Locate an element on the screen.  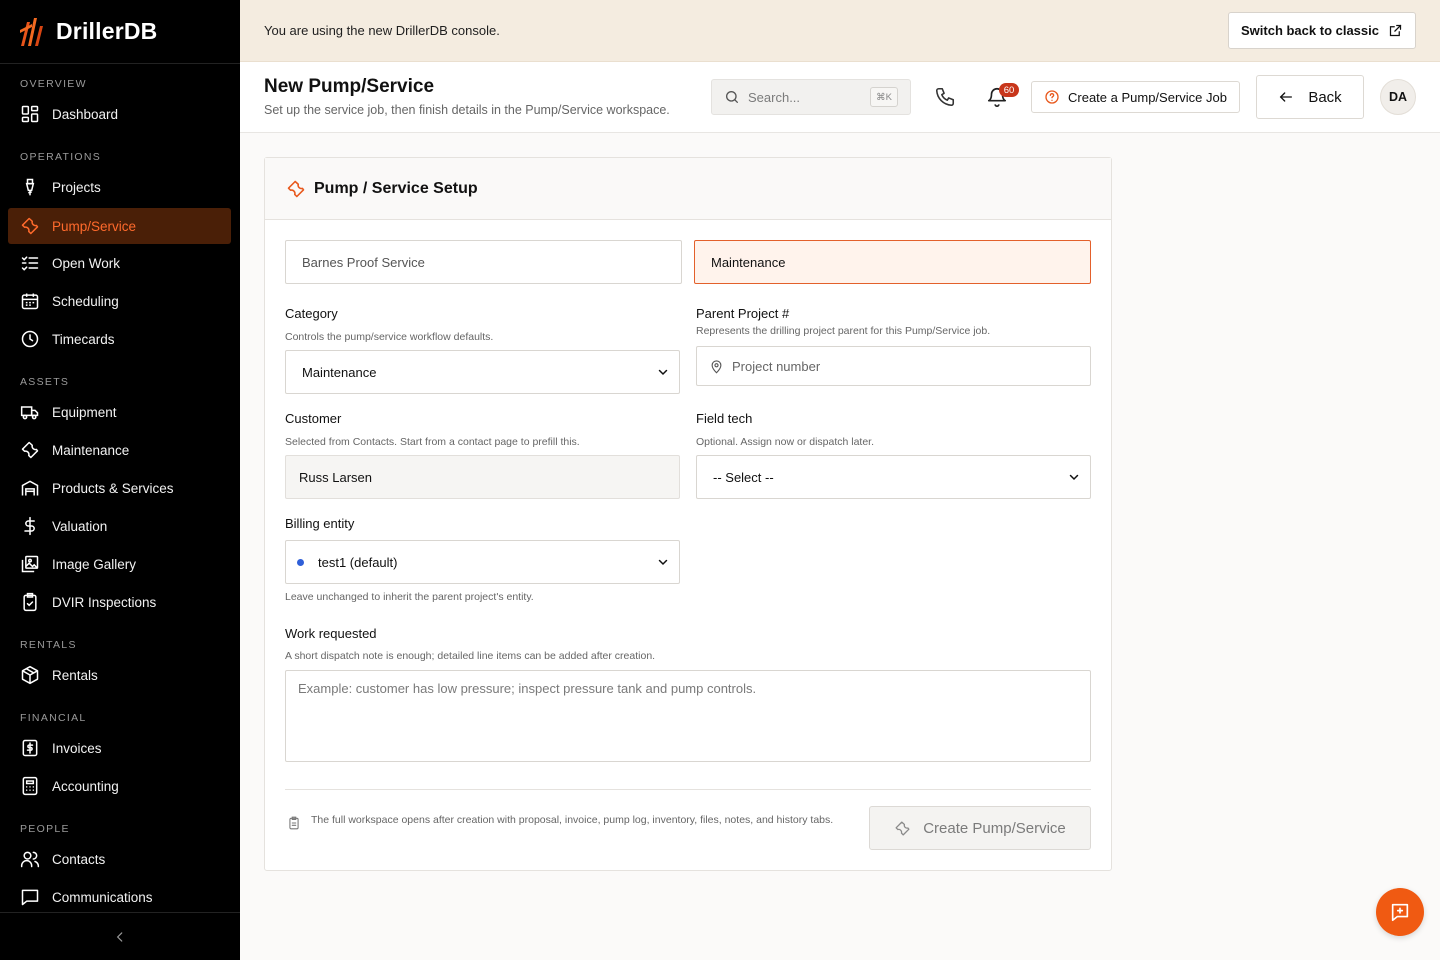
gallery-icon is located at coordinates (30, 564).